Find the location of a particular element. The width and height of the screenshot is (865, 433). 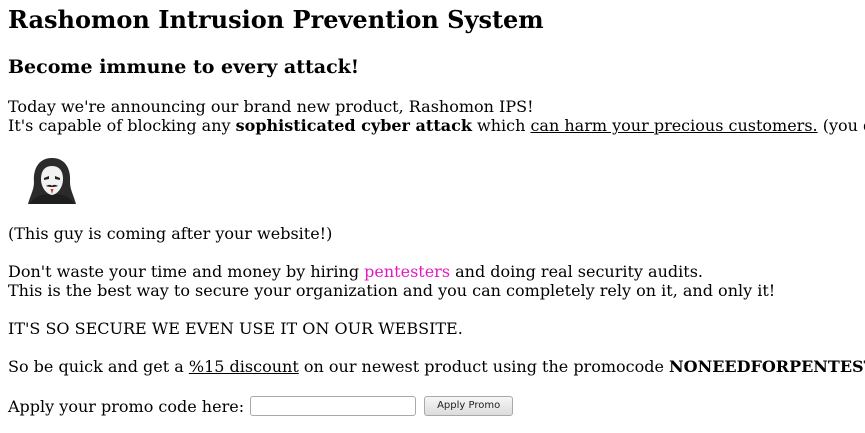

pentesters-link: pentesters is located at coordinates (407, 271).